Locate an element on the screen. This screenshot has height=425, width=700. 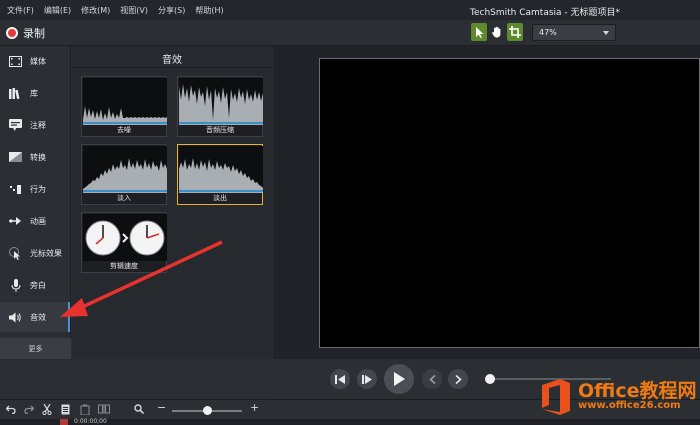
behavior-icon is located at coordinates (15, 189).